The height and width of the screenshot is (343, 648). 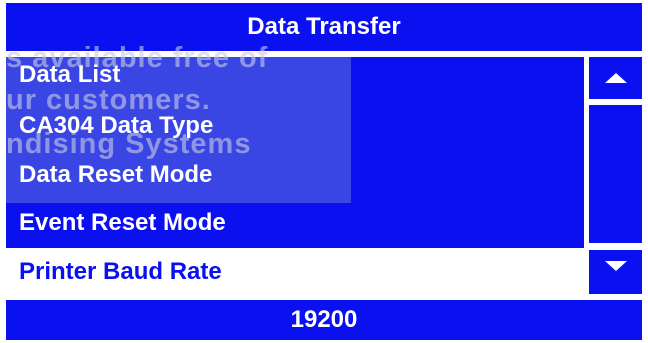 I want to click on menu-item-label: Event Reset Mode, so click(x=122, y=222).